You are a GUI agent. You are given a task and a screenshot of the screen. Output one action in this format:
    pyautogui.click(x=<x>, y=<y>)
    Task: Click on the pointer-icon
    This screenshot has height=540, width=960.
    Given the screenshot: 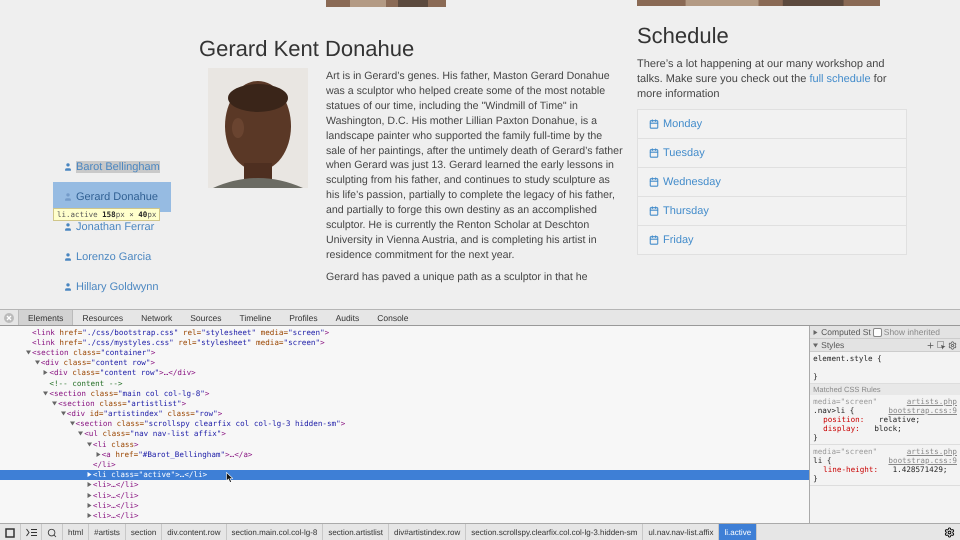 What is the action you would take?
    pyautogui.click(x=941, y=345)
    